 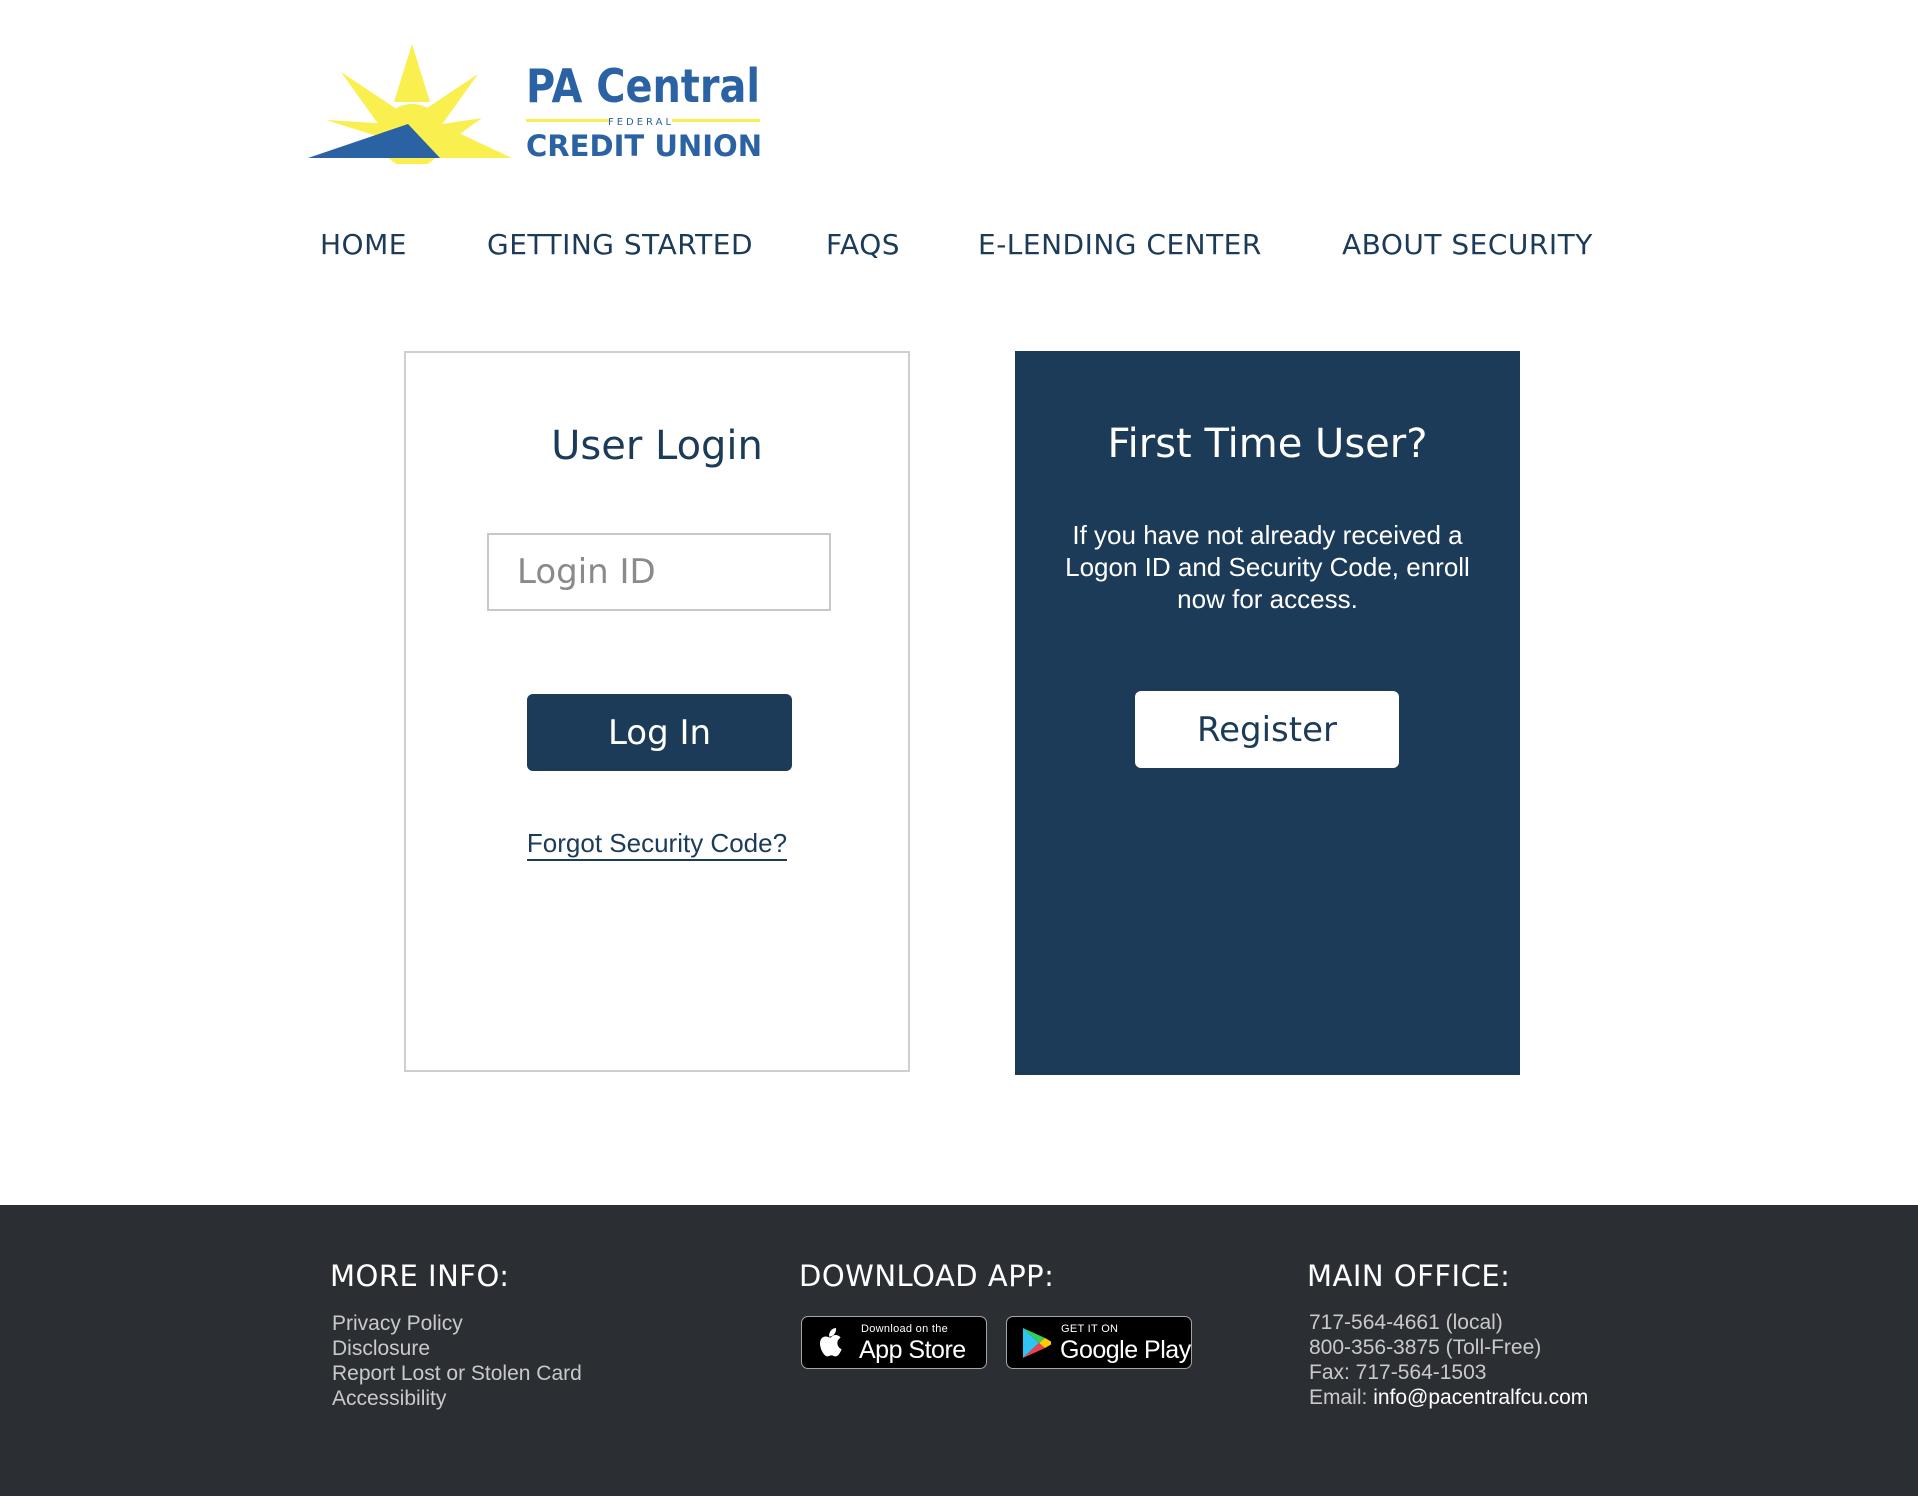 I want to click on download-app-heading: DOWNLOAD APP:, so click(x=927, y=1276).